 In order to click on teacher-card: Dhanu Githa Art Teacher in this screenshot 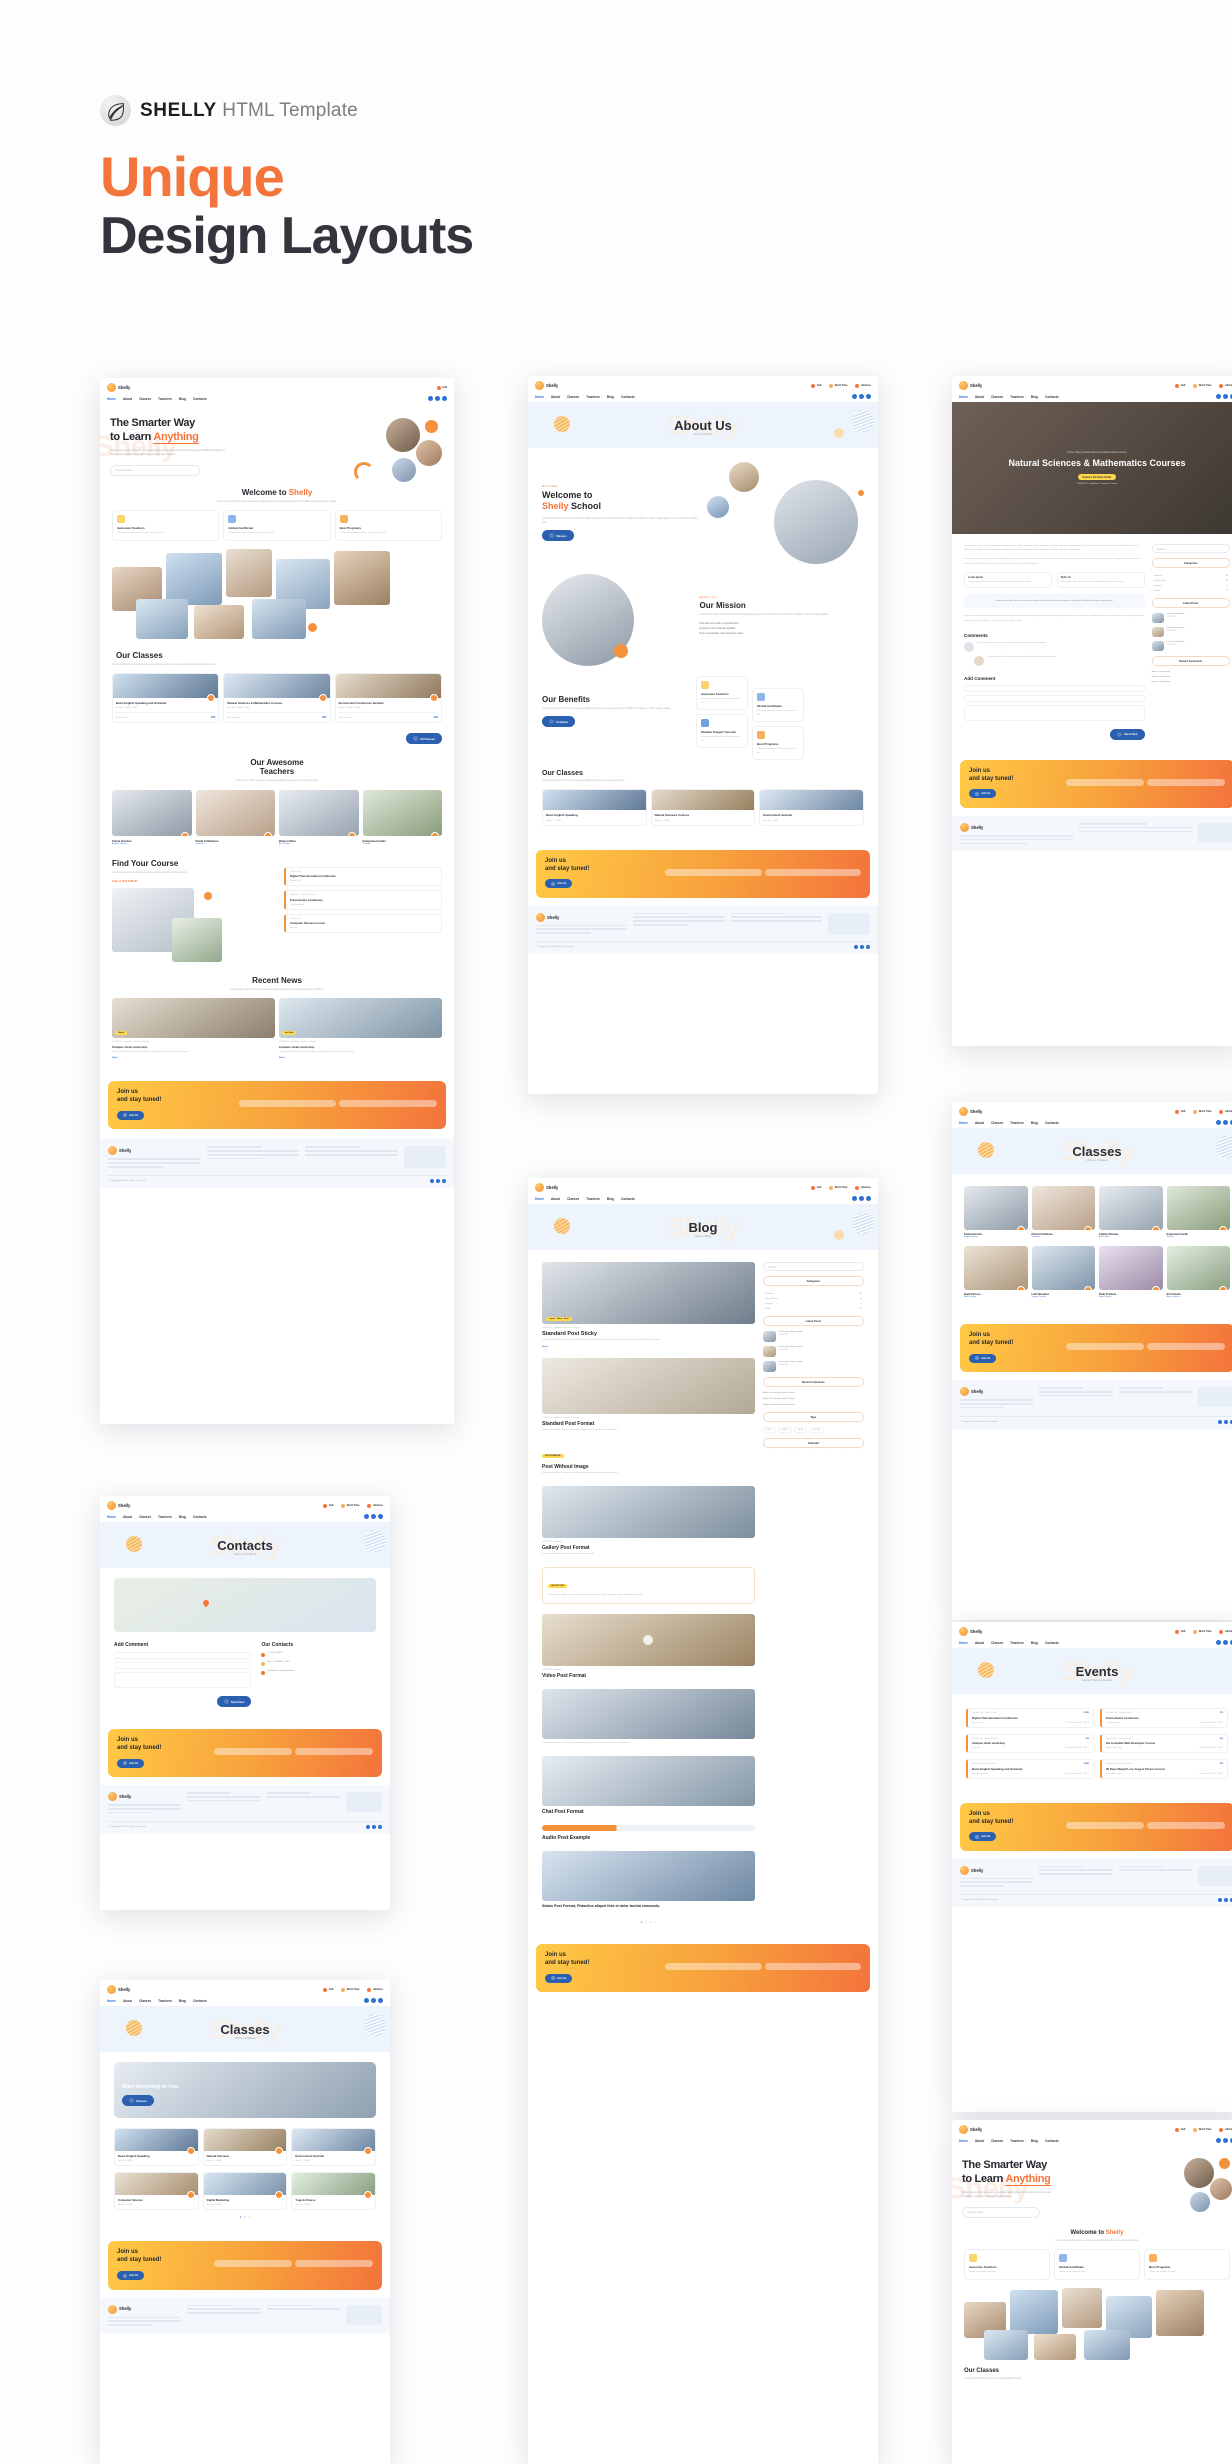, I will do `click(319, 817)`.